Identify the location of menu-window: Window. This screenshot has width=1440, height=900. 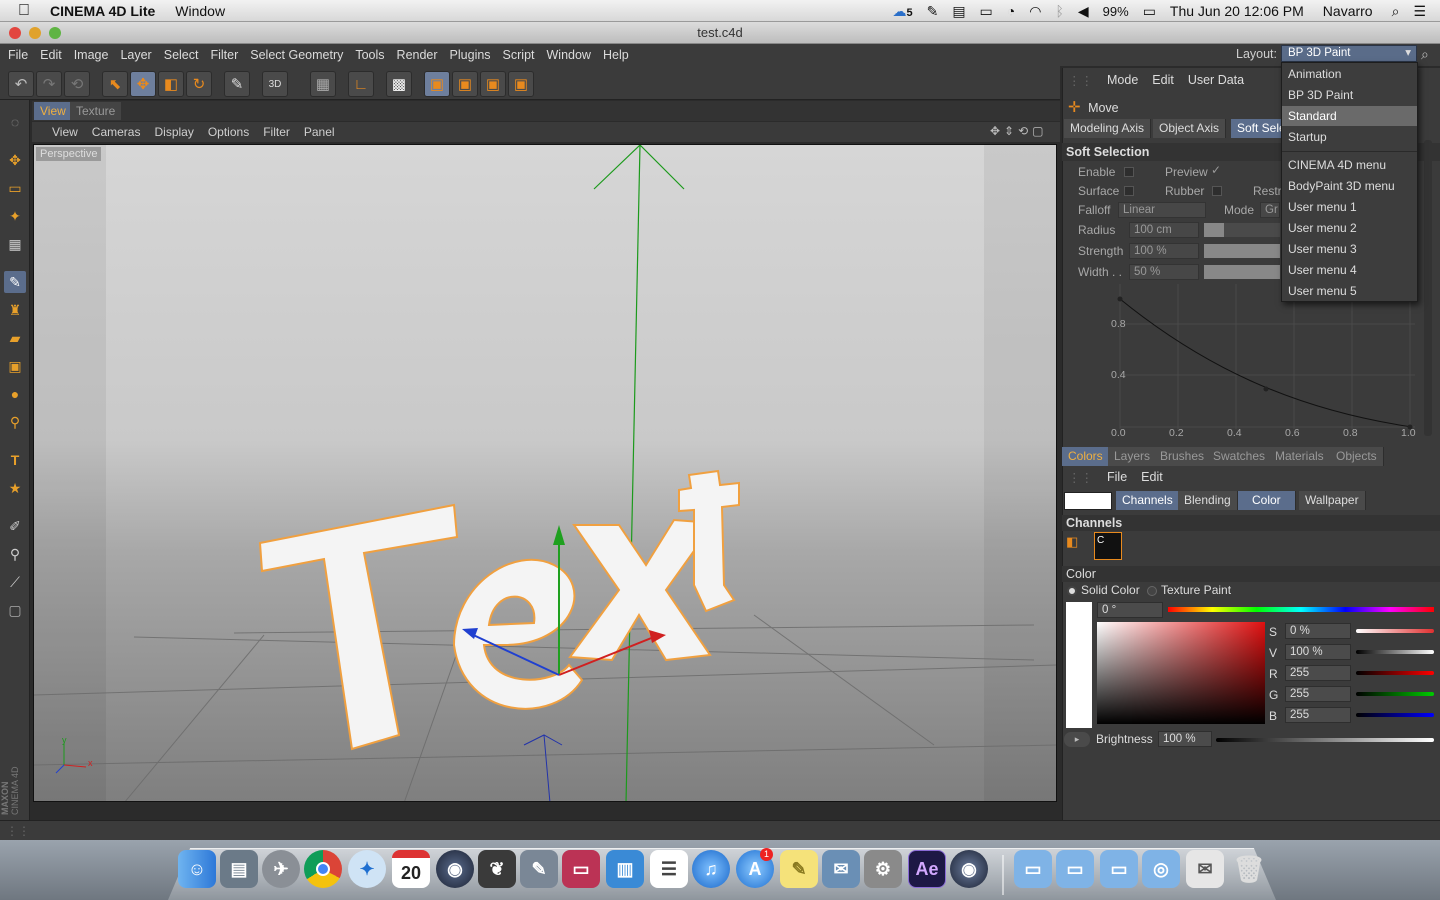
(569, 55).